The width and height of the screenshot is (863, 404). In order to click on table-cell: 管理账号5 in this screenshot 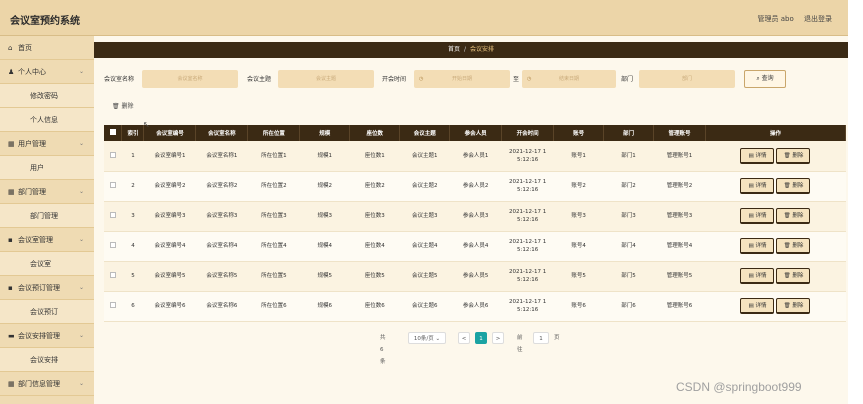, I will do `click(679, 276)`.